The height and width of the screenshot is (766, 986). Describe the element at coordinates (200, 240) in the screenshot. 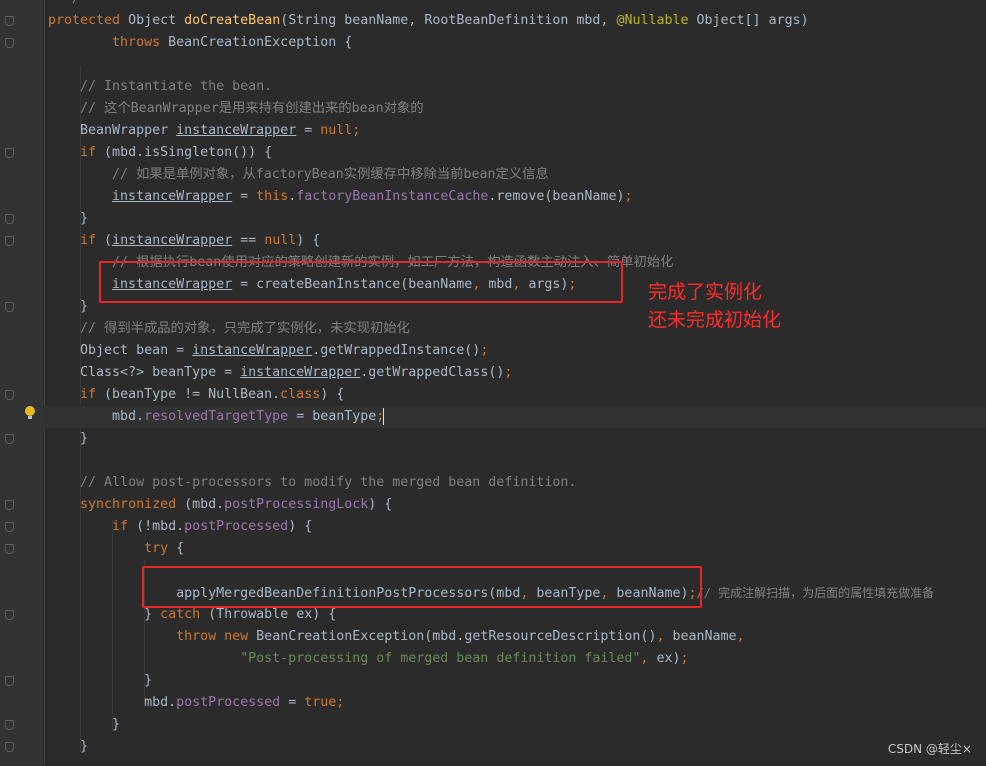

I see `code-line: if (instanceWrapper == null) {` at that location.